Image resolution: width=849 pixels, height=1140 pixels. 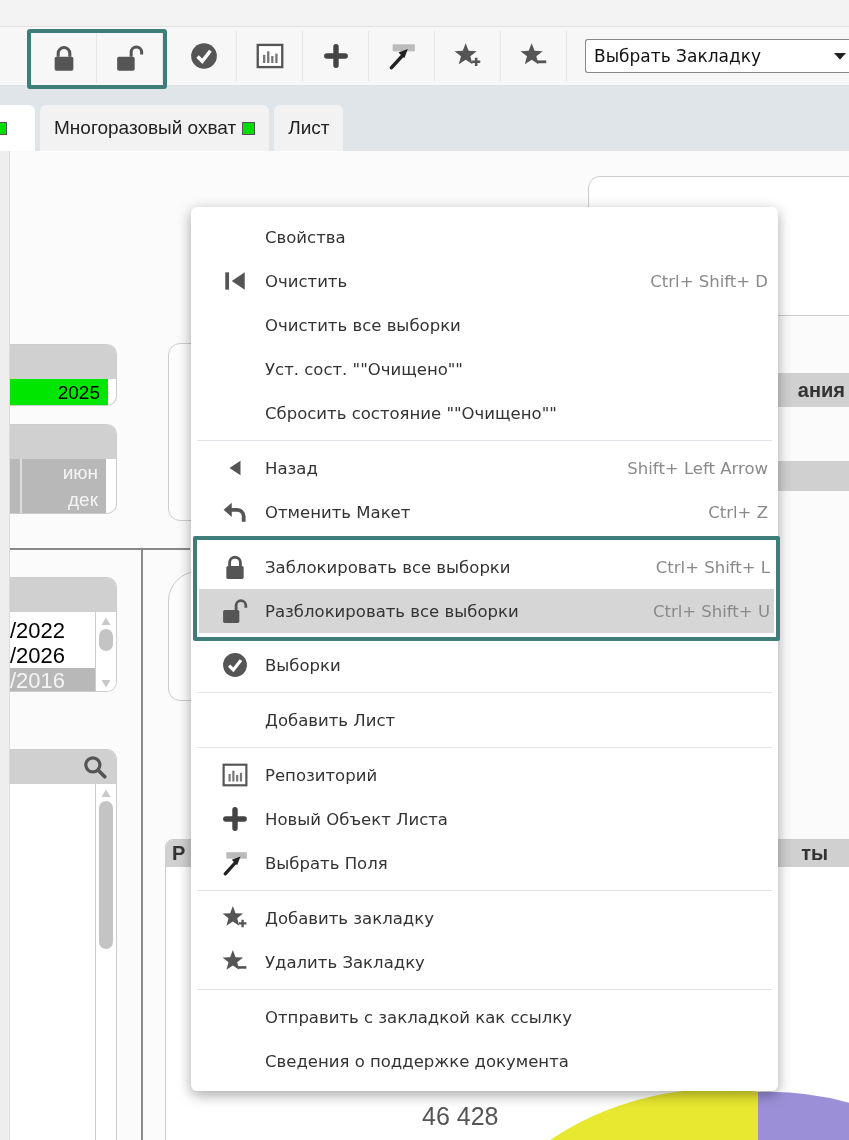 What do you see at coordinates (717, 56) in the screenshot?
I see `bookmark-dropdown: Выбрать Закладку` at bounding box center [717, 56].